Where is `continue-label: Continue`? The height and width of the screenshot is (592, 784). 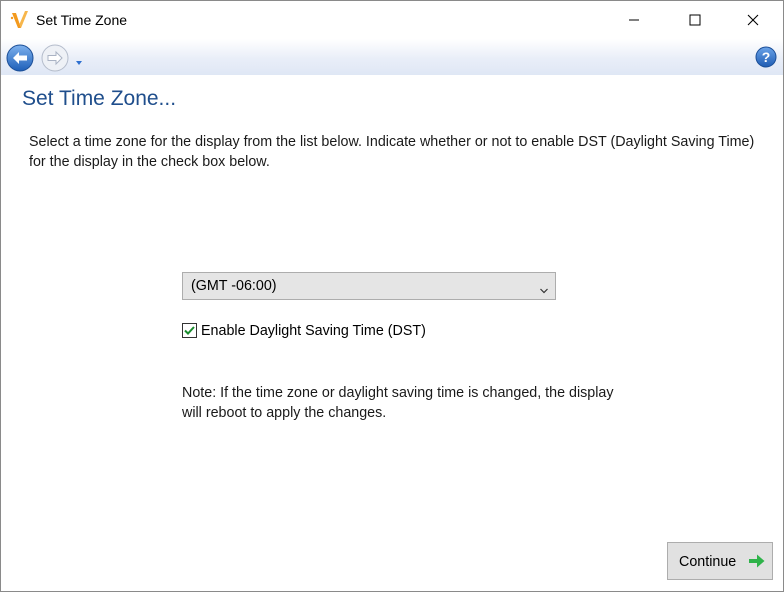 continue-label: Continue is located at coordinates (708, 562).